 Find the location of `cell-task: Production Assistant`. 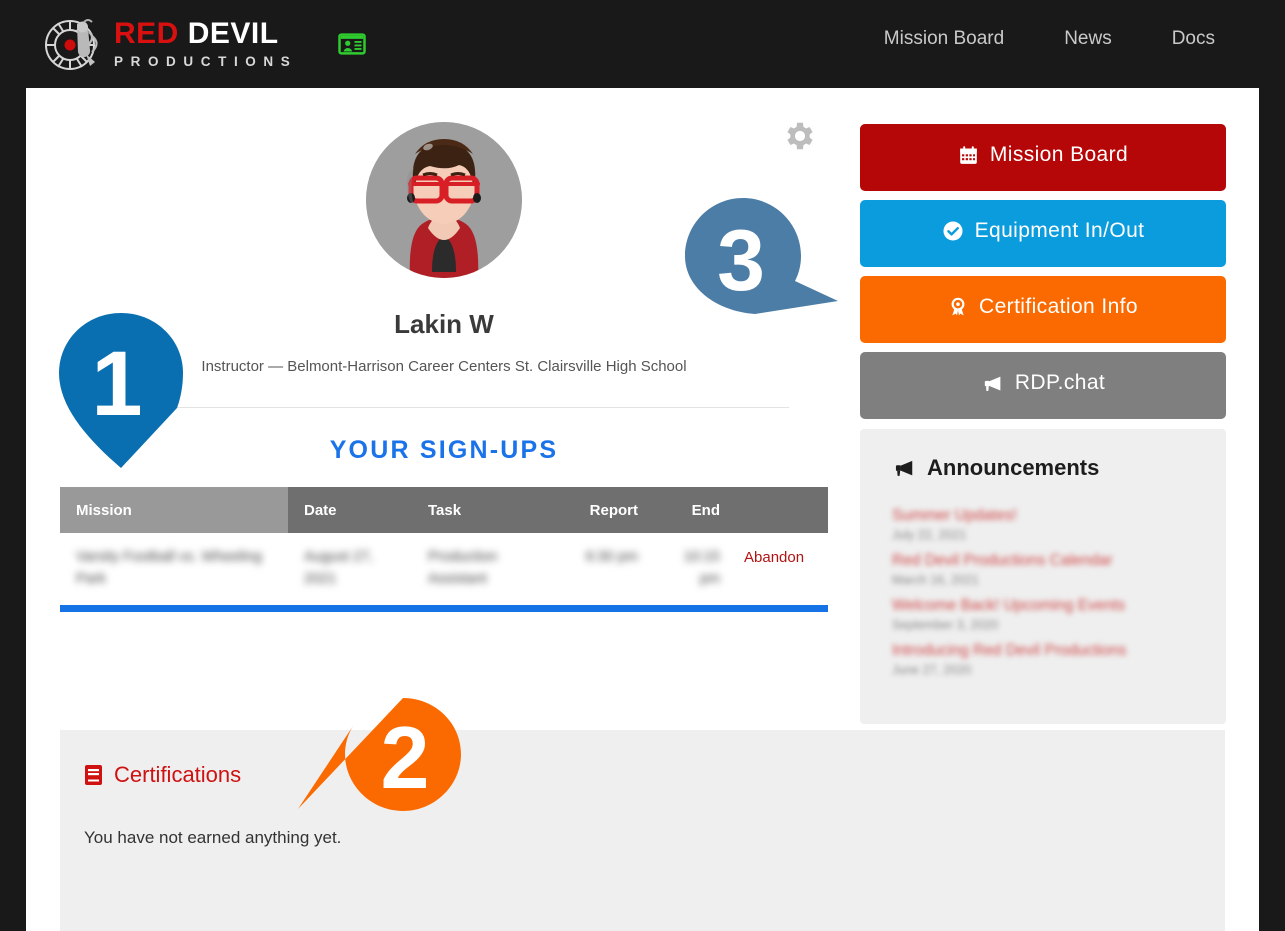

cell-task: Production Assistant is located at coordinates (463, 568).